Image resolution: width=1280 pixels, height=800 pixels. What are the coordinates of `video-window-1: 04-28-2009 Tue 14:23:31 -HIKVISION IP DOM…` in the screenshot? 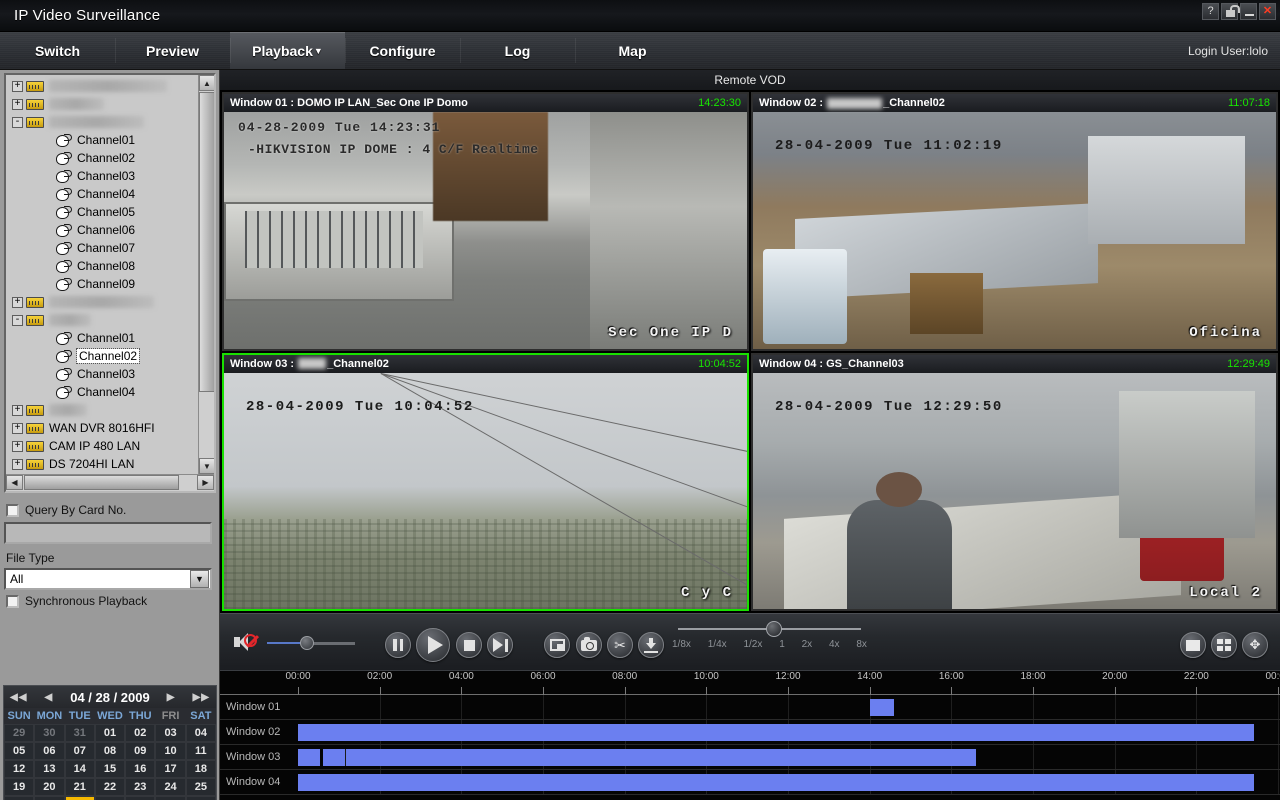 It's located at (485, 221).